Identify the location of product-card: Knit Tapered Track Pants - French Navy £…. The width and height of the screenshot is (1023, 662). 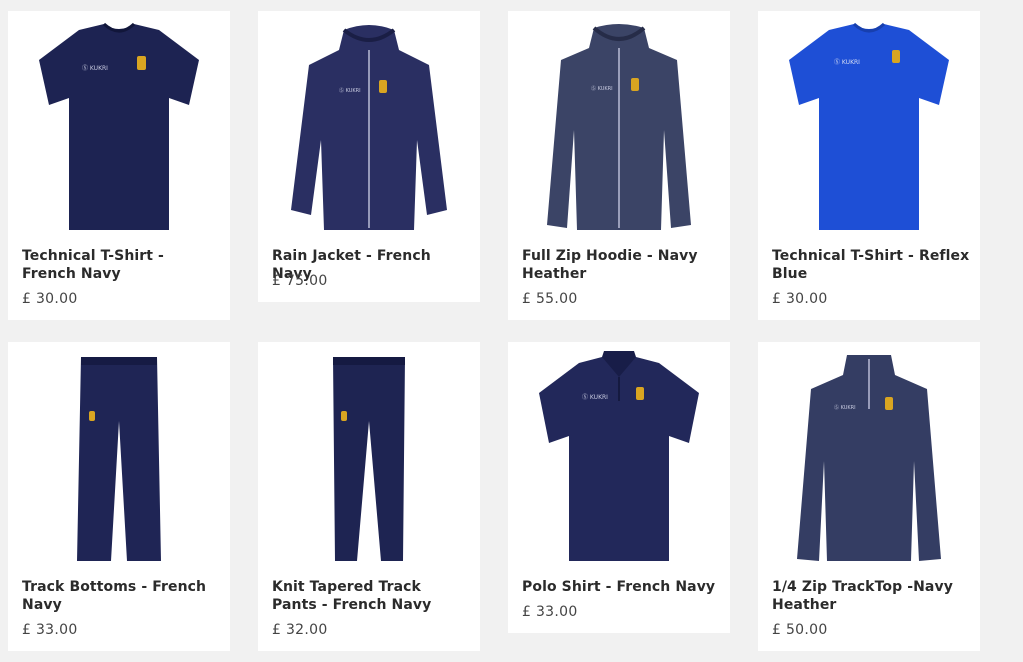
(369, 496).